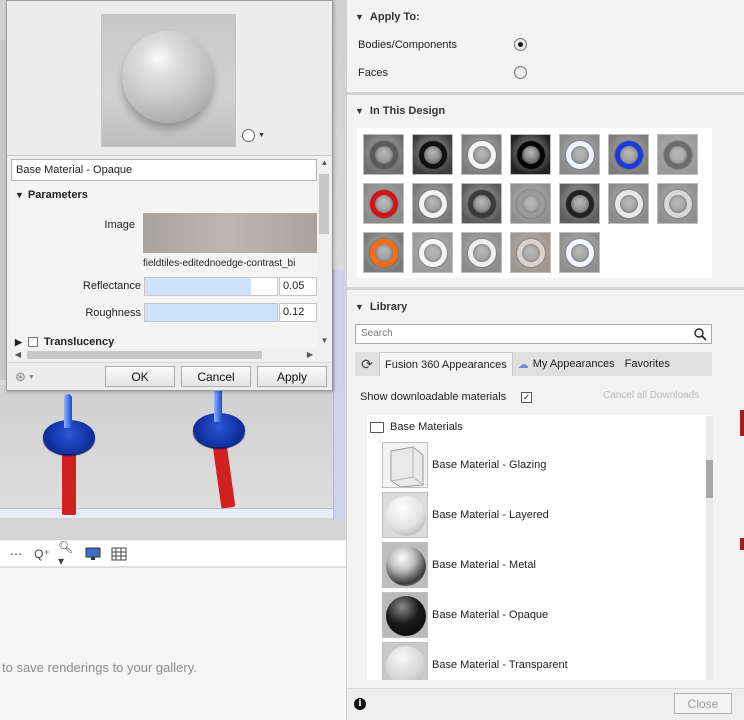  Describe the element at coordinates (537, 427) in the screenshot. I see `base-materials-folder: Base Materials` at that location.